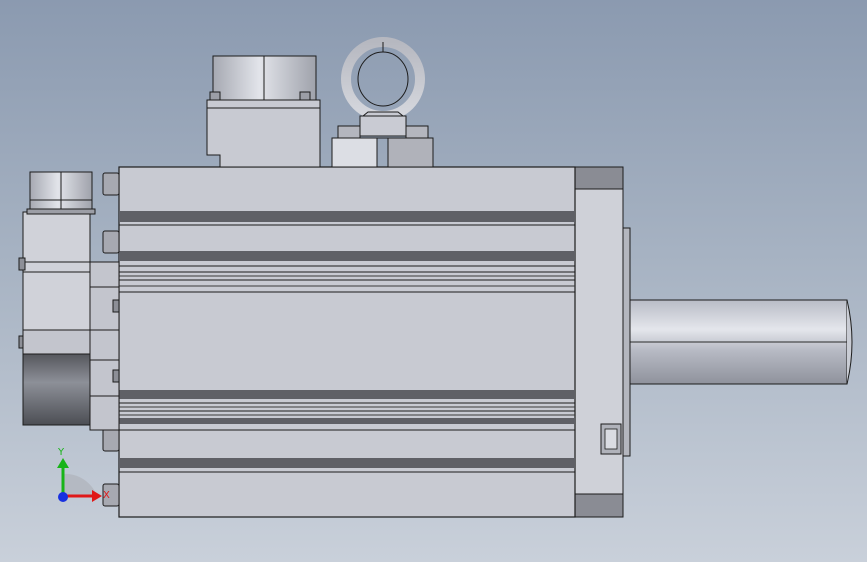  I want to click on triad-x-arrow-icon, so click(97, 496).